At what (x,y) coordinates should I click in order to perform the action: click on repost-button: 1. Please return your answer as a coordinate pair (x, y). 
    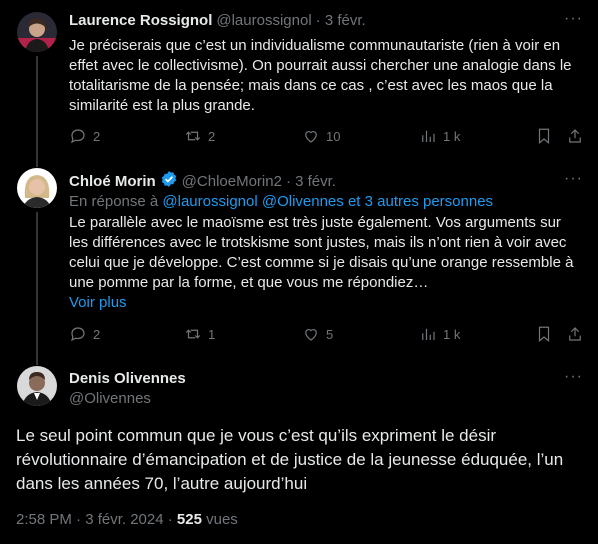
    Looking at the image, I should click on (199, 334).